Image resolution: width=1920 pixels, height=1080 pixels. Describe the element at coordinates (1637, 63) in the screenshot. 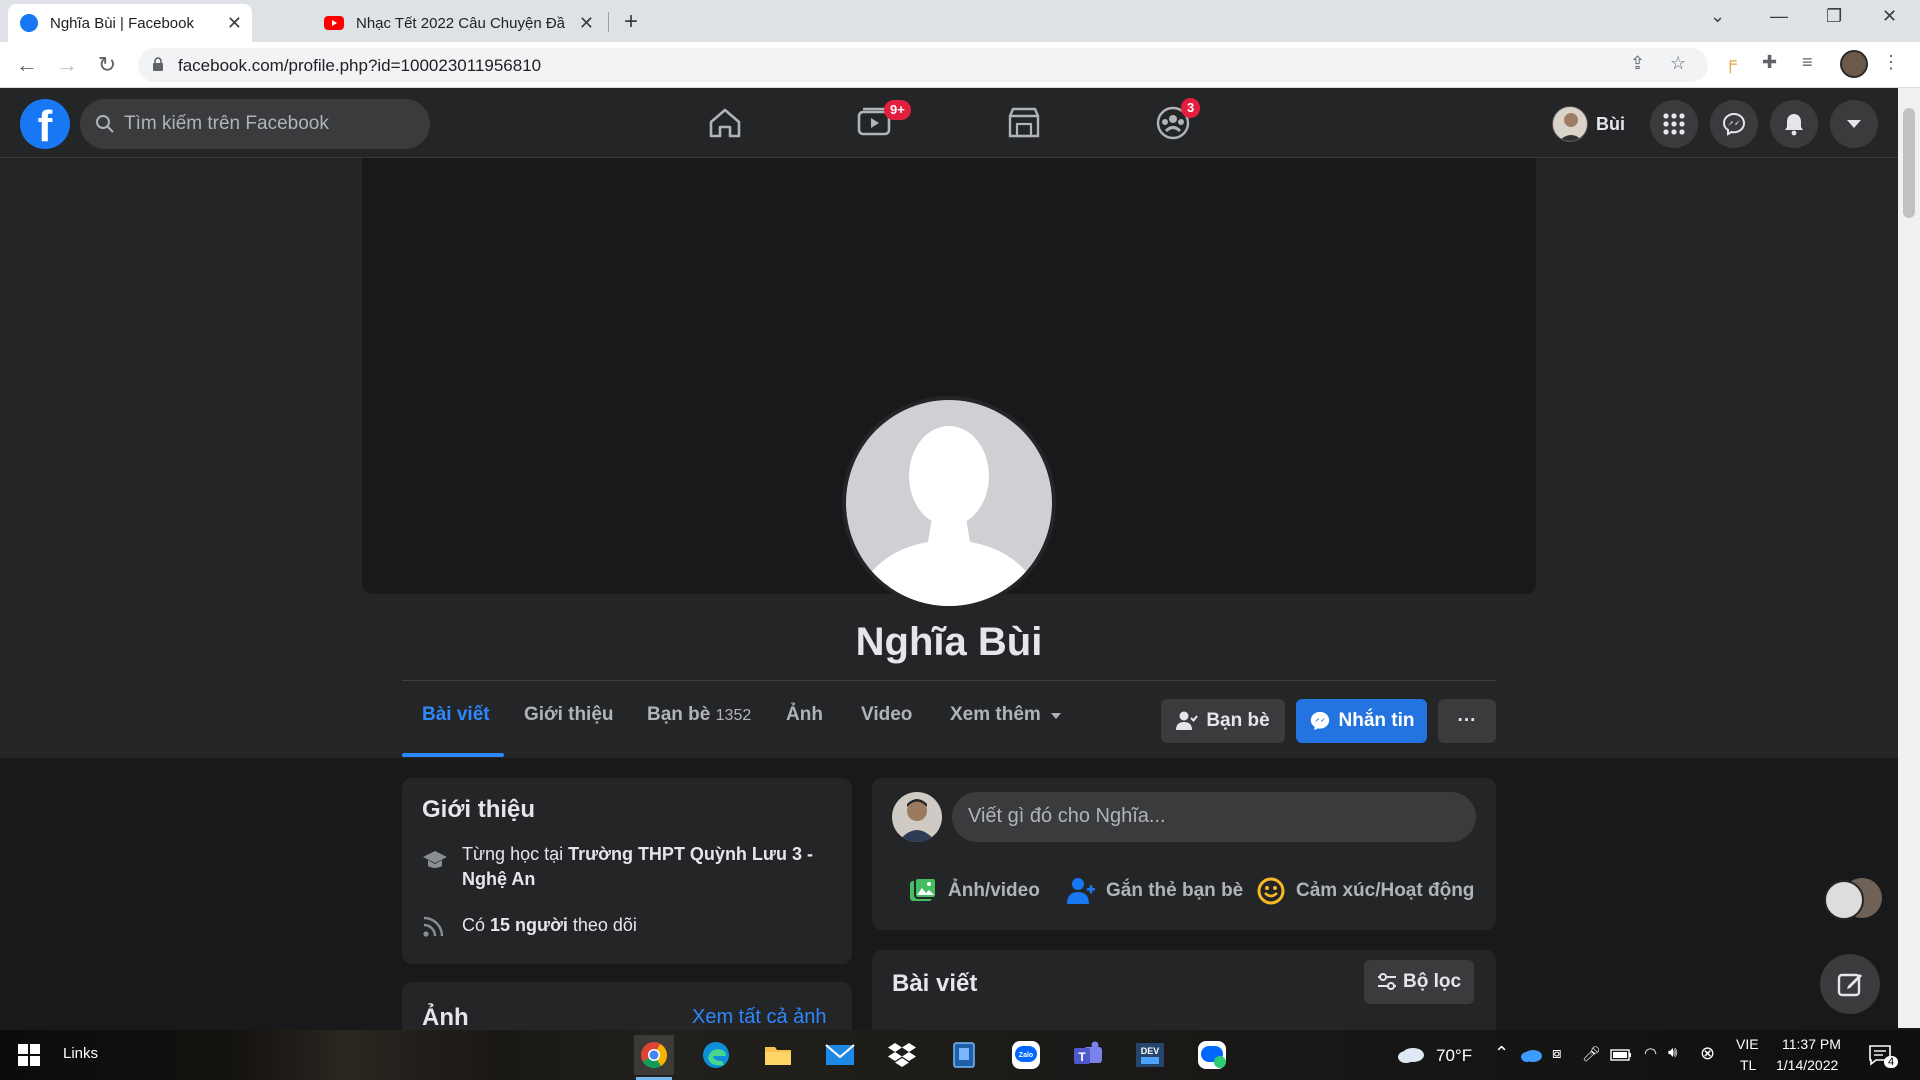

I see `share-icon: ⇪` at that location.